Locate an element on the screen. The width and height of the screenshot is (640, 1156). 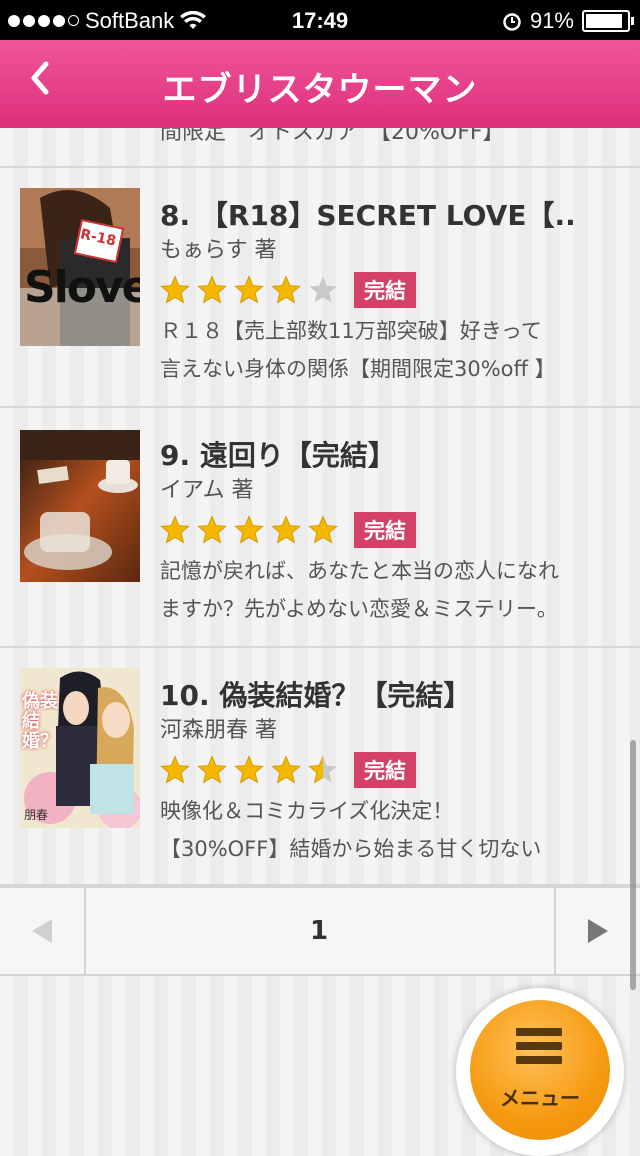
next-page-button is located at coordinates (597, 931).